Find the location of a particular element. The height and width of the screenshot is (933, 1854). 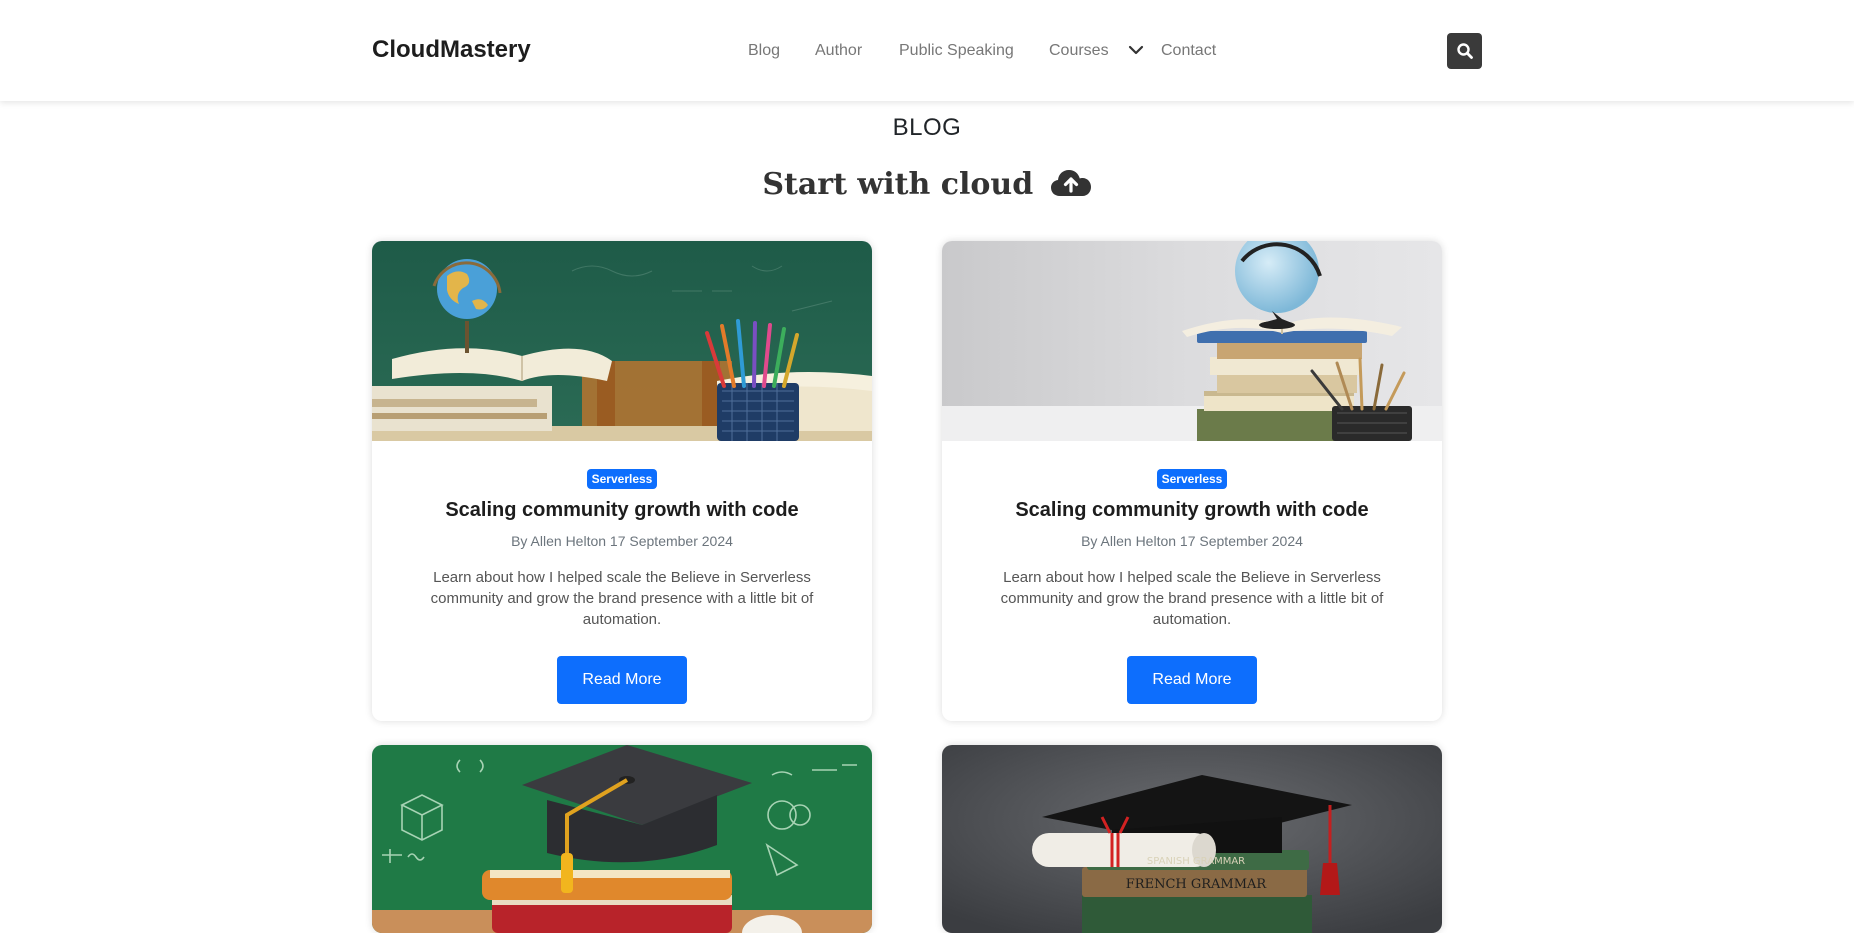

nav-author: Author is located at coordinates (838, 51).